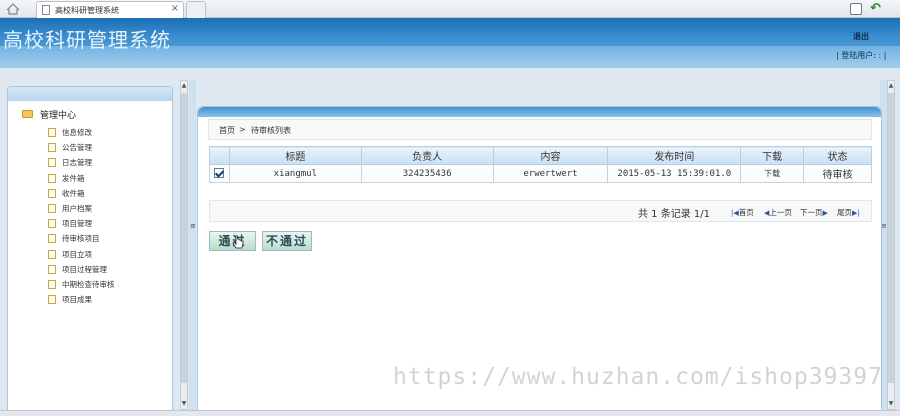 The image size is (900, 416). I want to click on last-page-label: 尾页, so click(844, 212).